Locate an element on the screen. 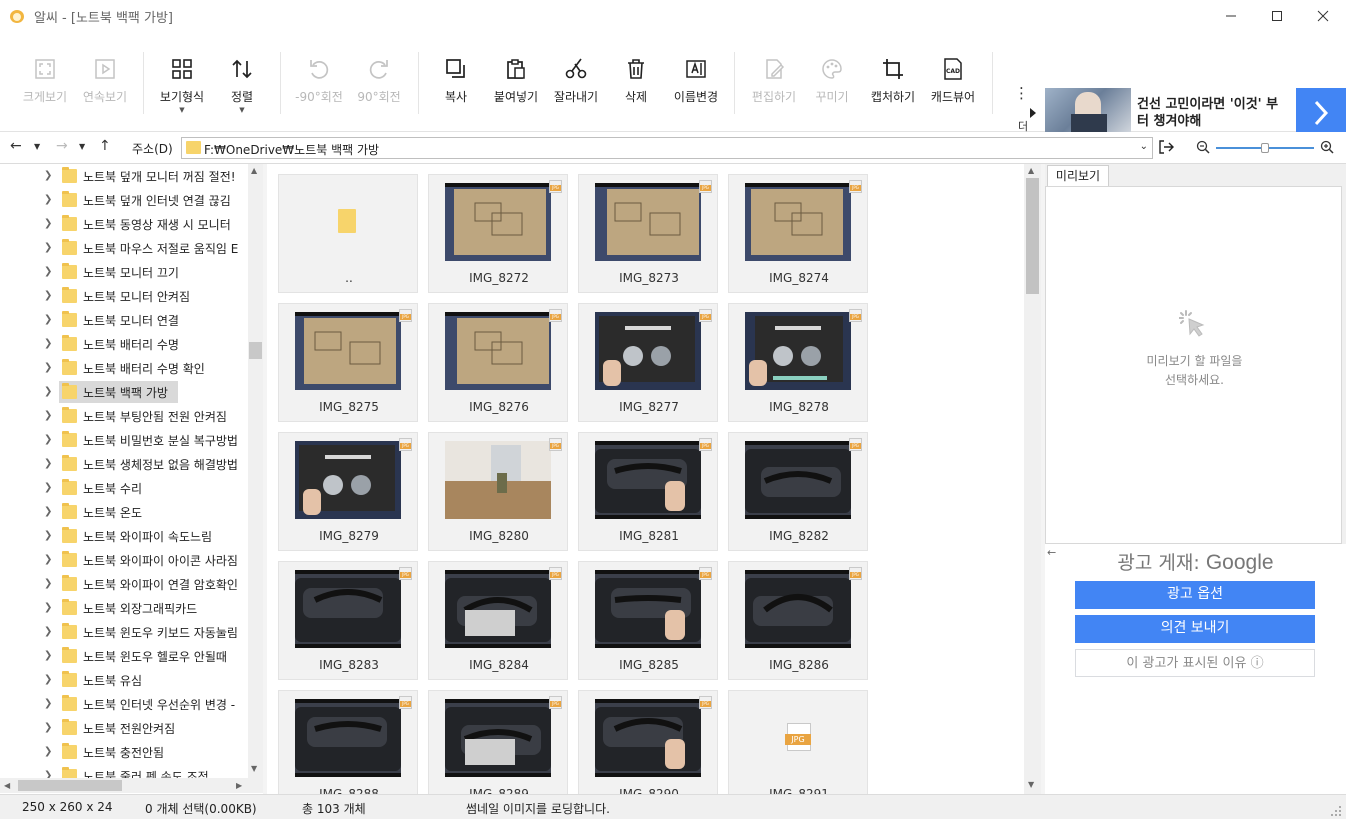 This screenshot has height=819, width=1346. ad-next-button is located at coordinates (1321, 113).